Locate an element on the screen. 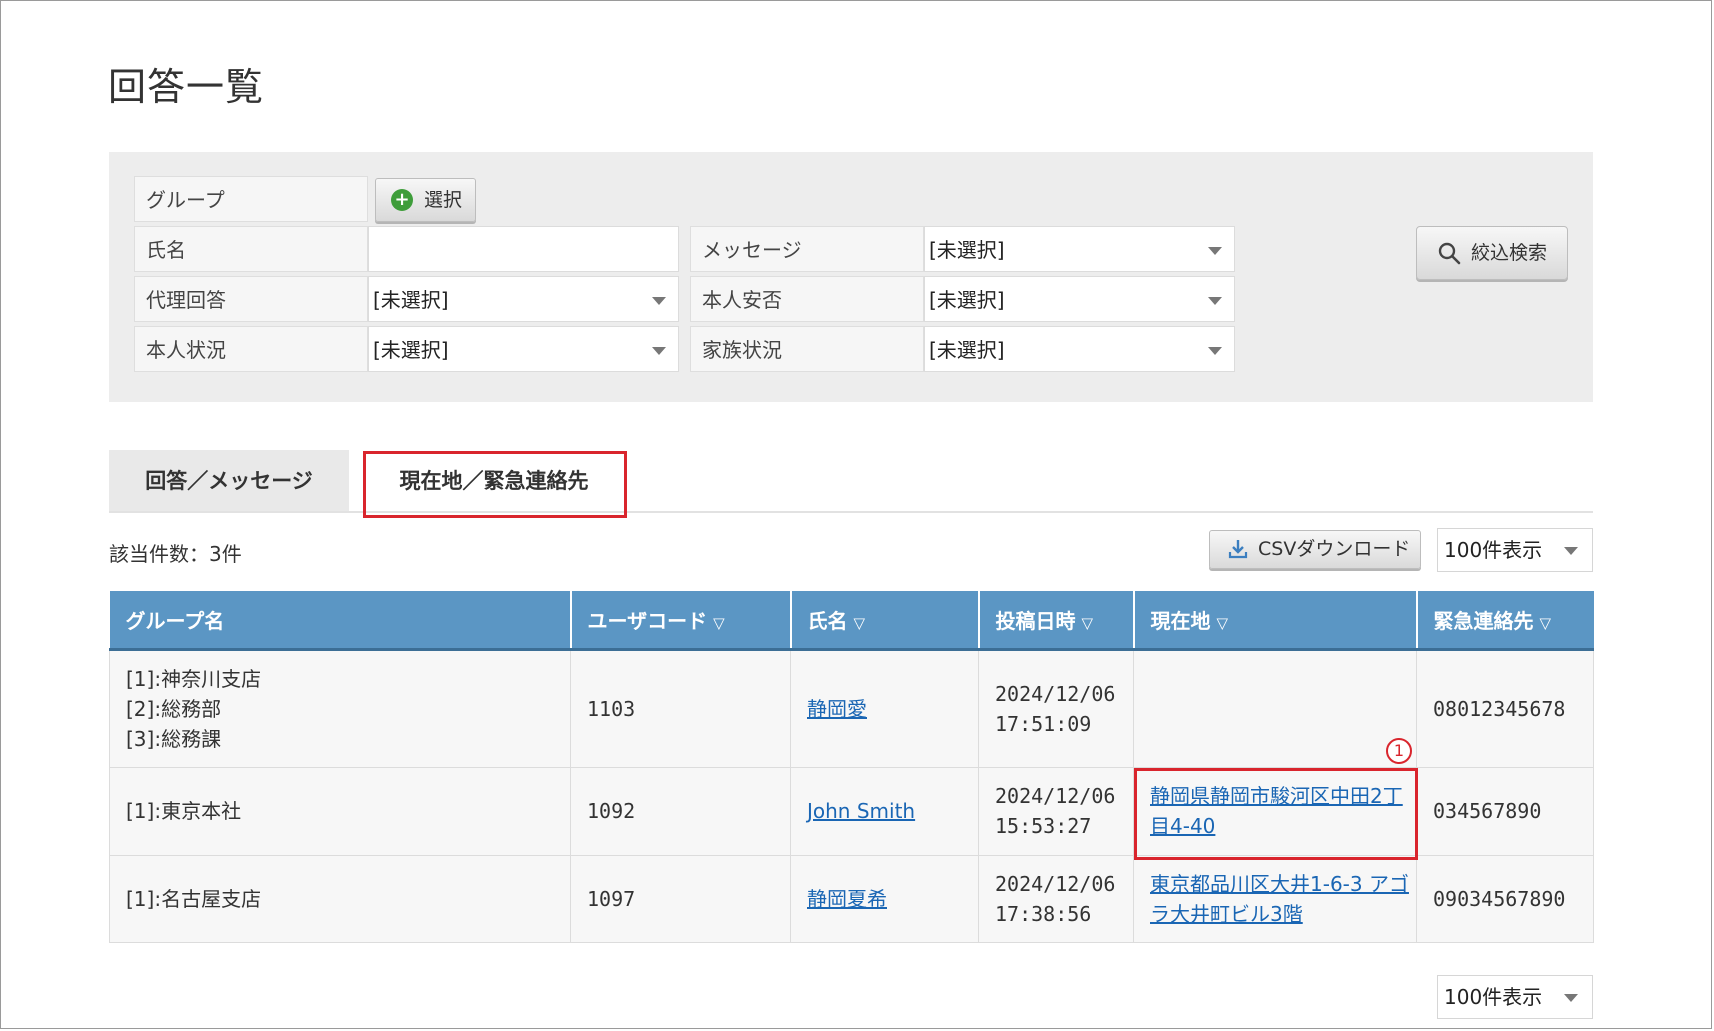  proxy-answer-select-value: [未選択] is located at coordinates (411, 300).